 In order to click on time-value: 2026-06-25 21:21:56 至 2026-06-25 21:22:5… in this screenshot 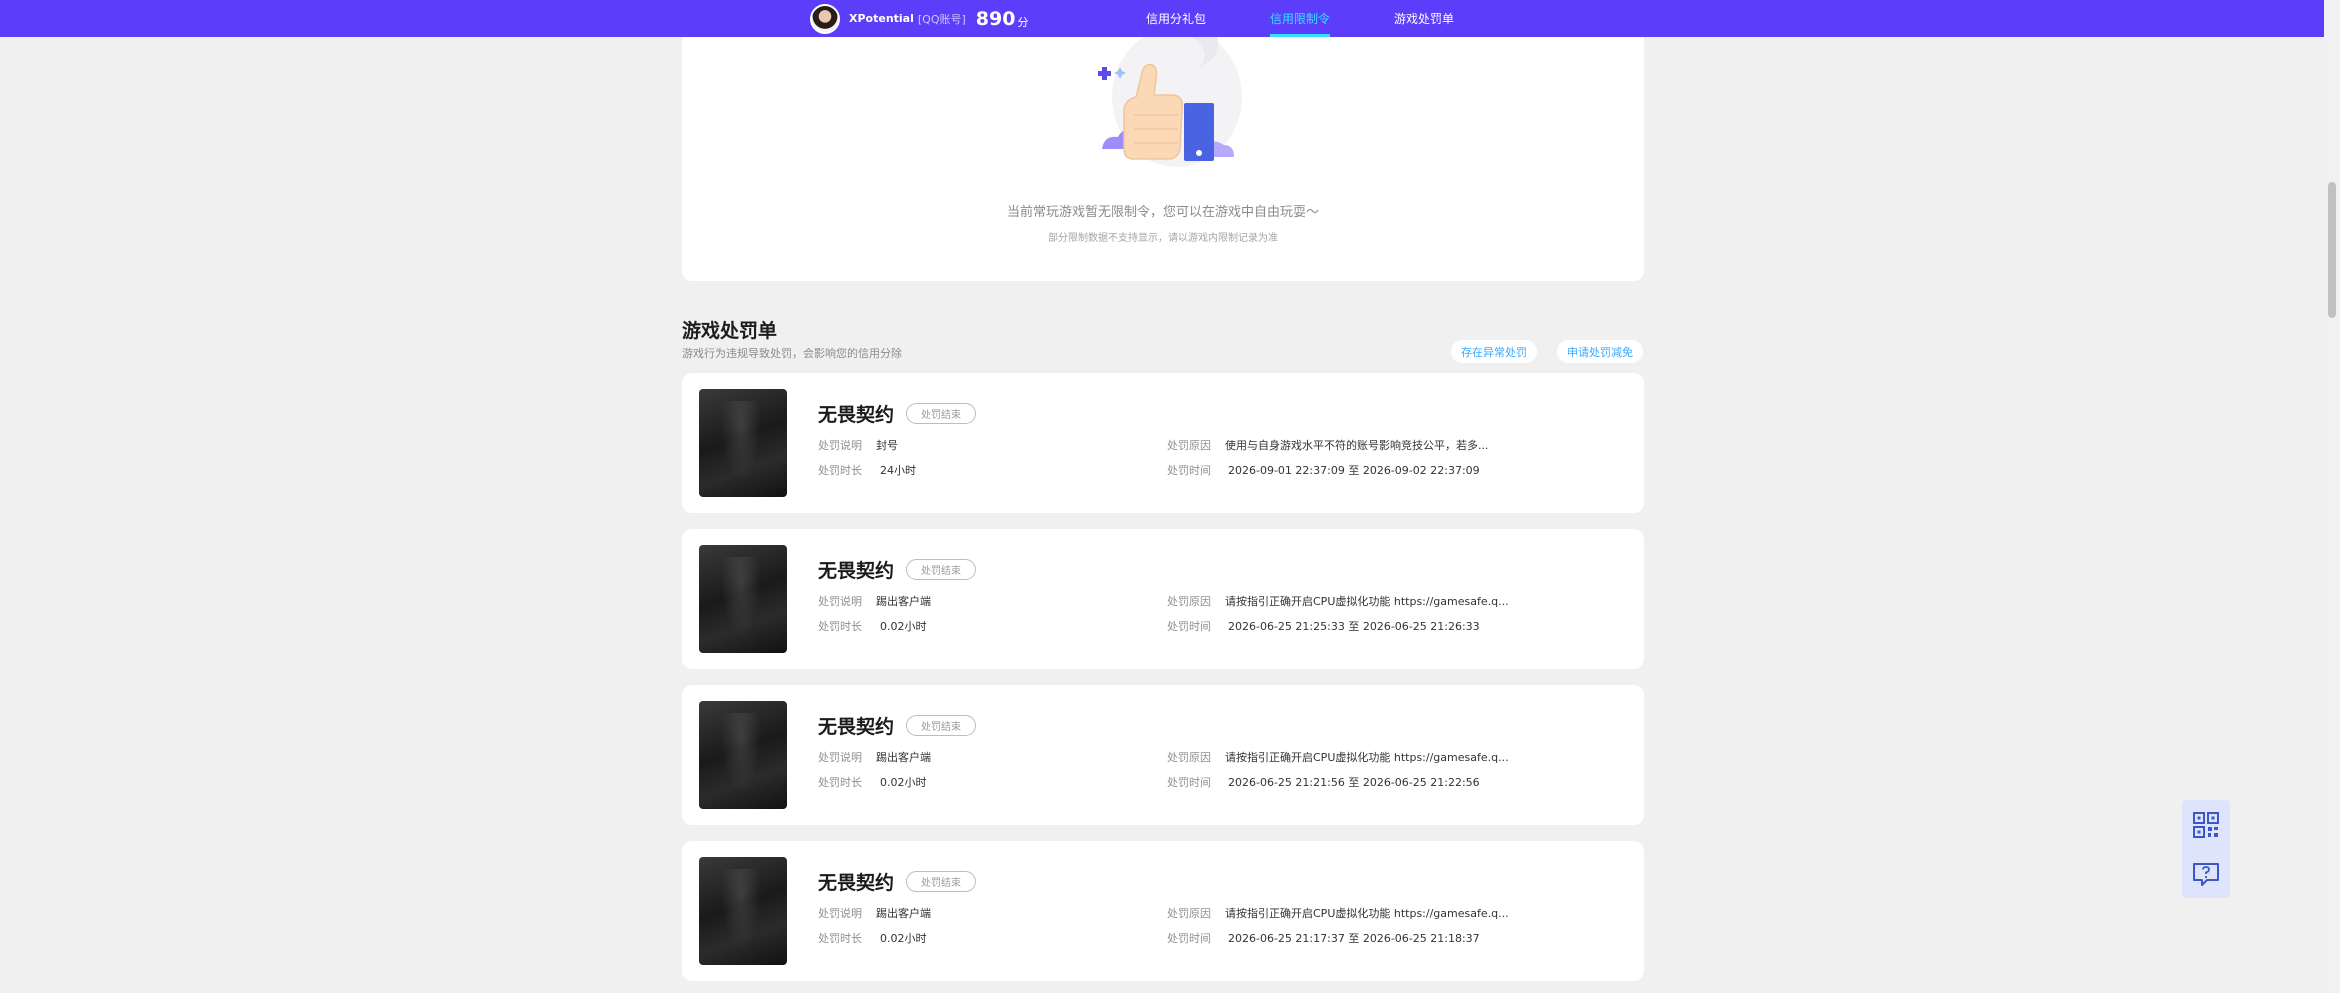, I will do `click(1354, 782)`.